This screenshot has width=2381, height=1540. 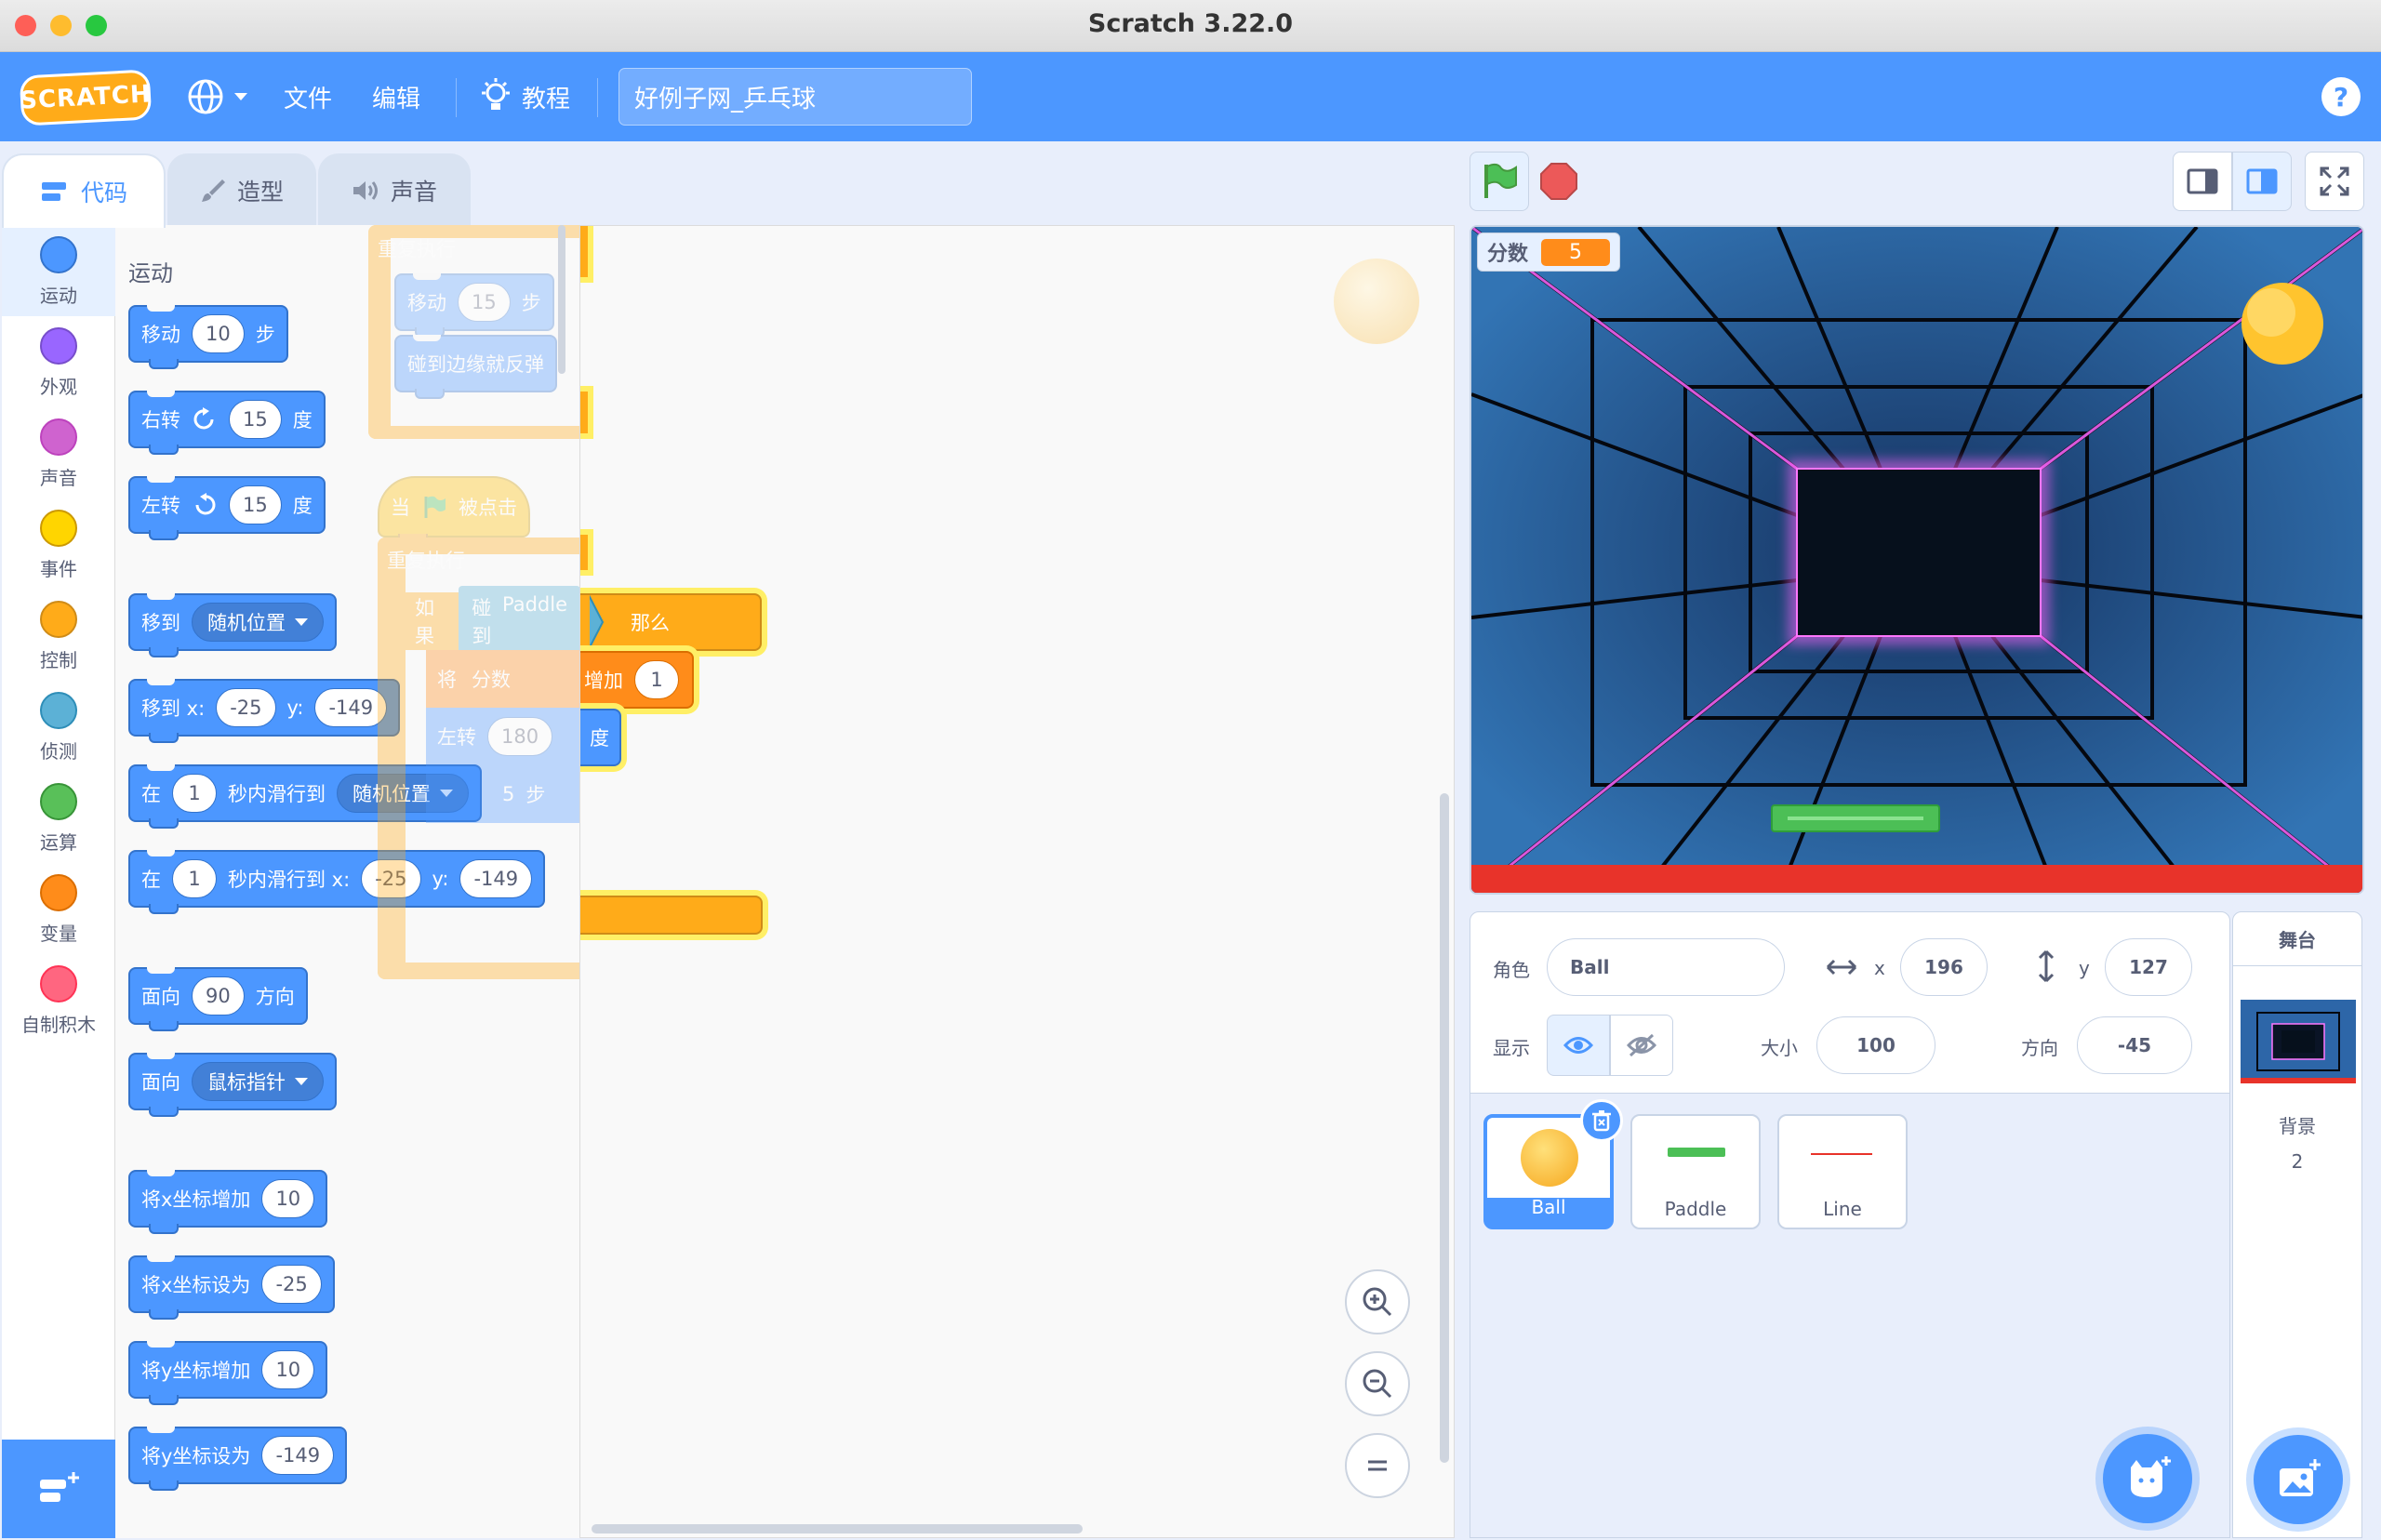 I want to click on sprite-thumb-paddle: Paddle, so click(x=1695, y=1171).